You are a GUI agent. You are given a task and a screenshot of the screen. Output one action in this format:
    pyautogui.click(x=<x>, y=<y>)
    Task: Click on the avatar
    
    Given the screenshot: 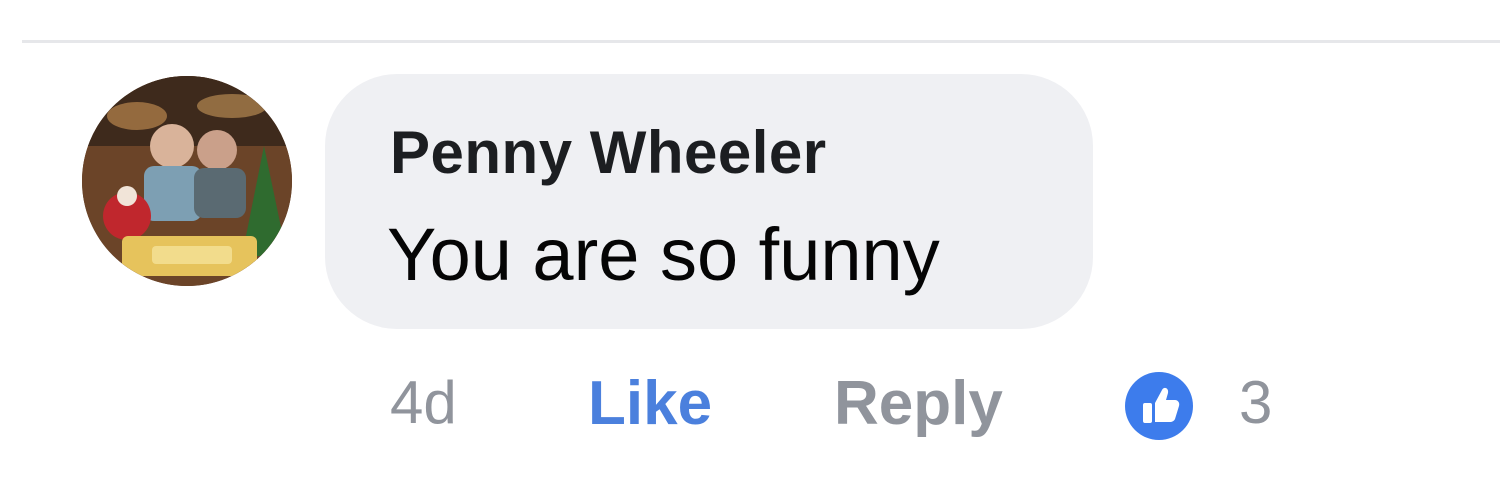 What is the action you would take?
    pyautogui.click(x=187, y=181)
    